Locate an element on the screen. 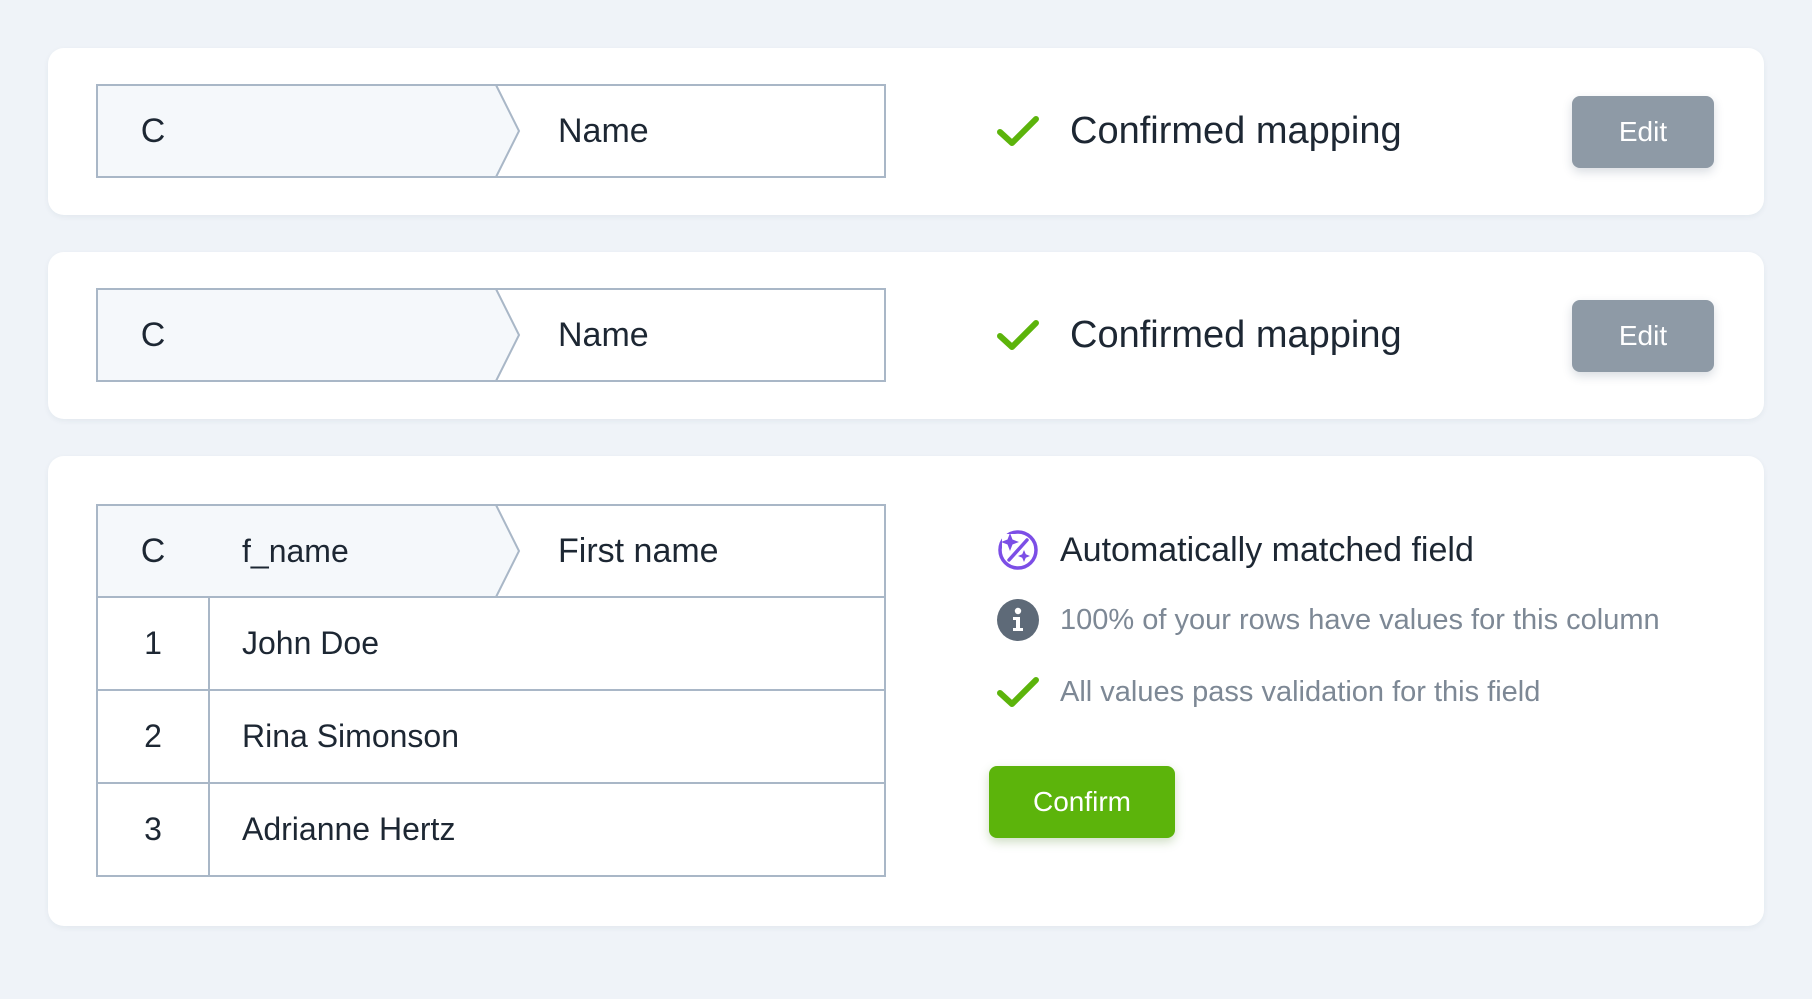 Image resolution: width=1812 pixels, height=999 pixels. mapping-header-row: C f_name First name is located at coordinates (491, 551).